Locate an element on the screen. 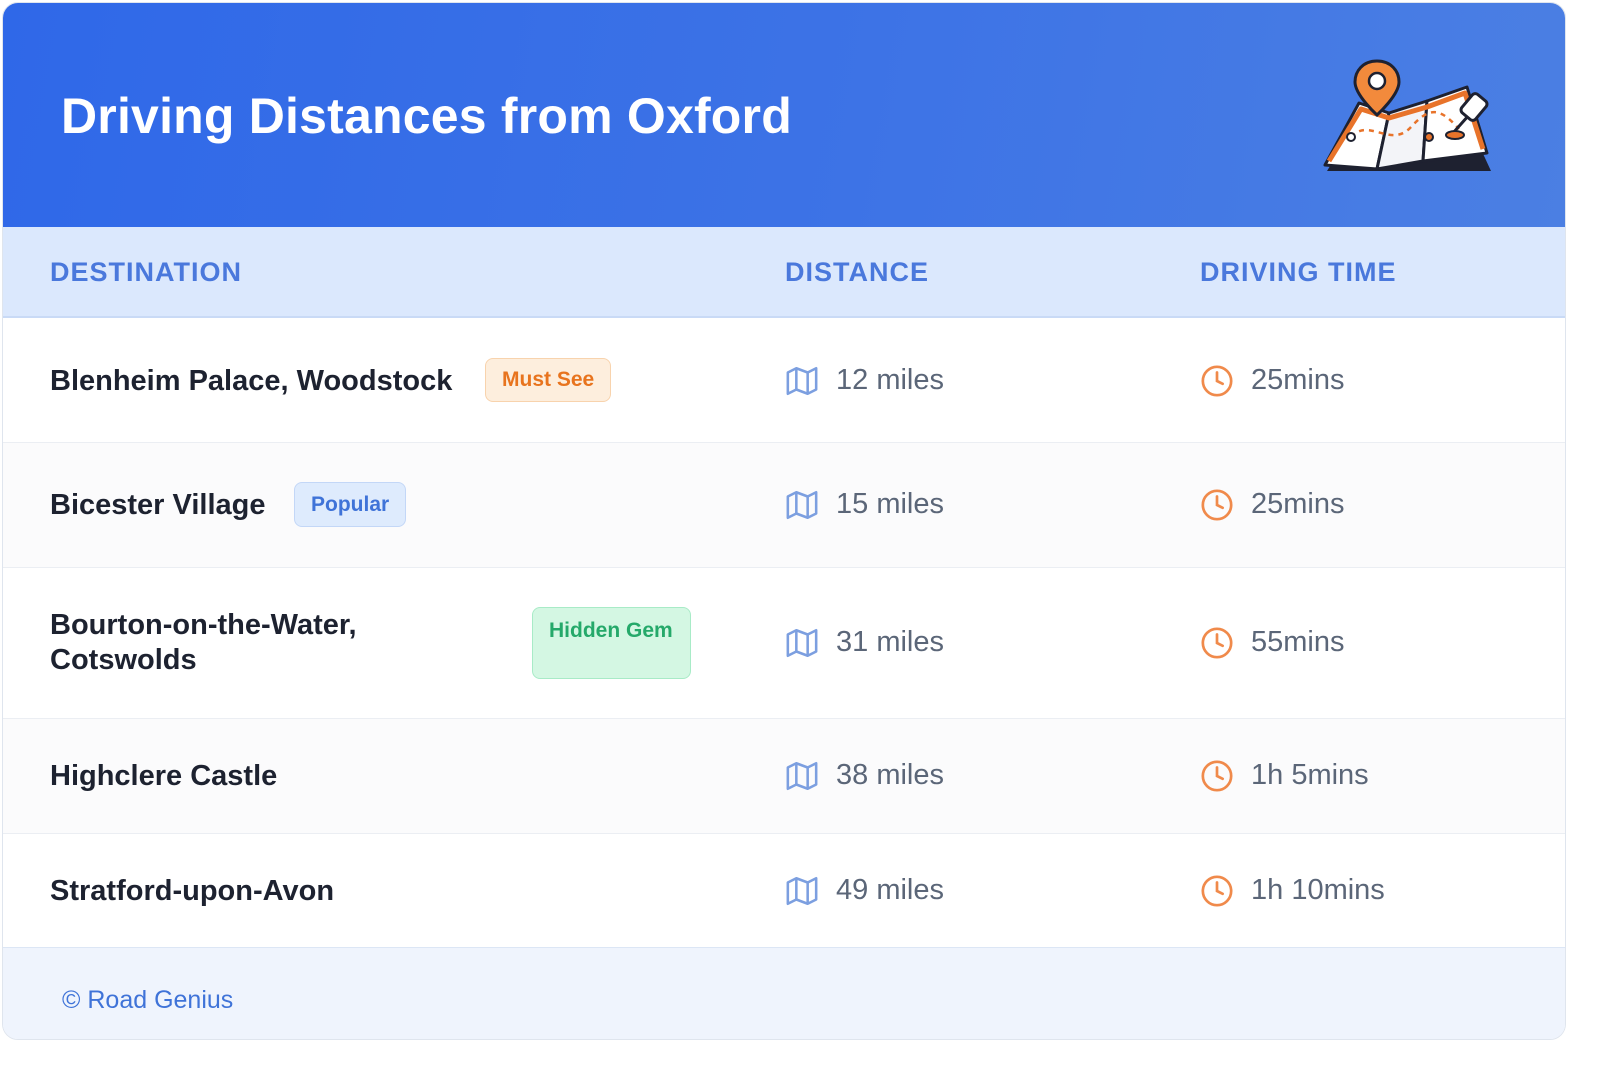  distance-value: 31 miles is located at coordinates (890, 642).